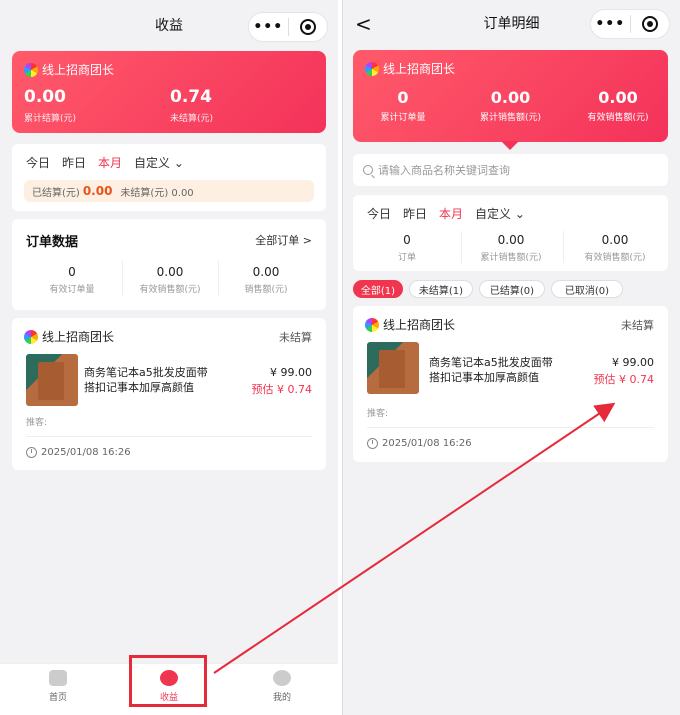  I want to click on valid-sales: 0.00 有效销售额(元), so click(618, 105).